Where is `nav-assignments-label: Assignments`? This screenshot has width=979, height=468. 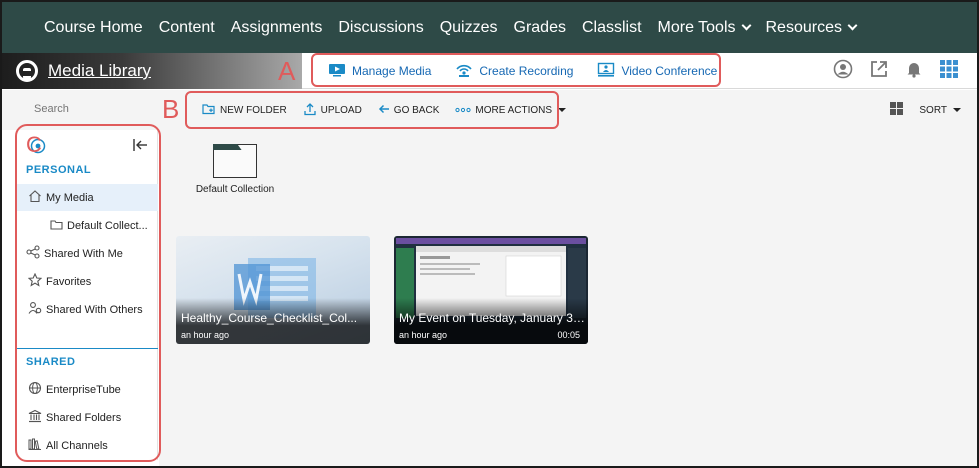
nav-assignments-label: Assignments is located at coordinates (276, 27).